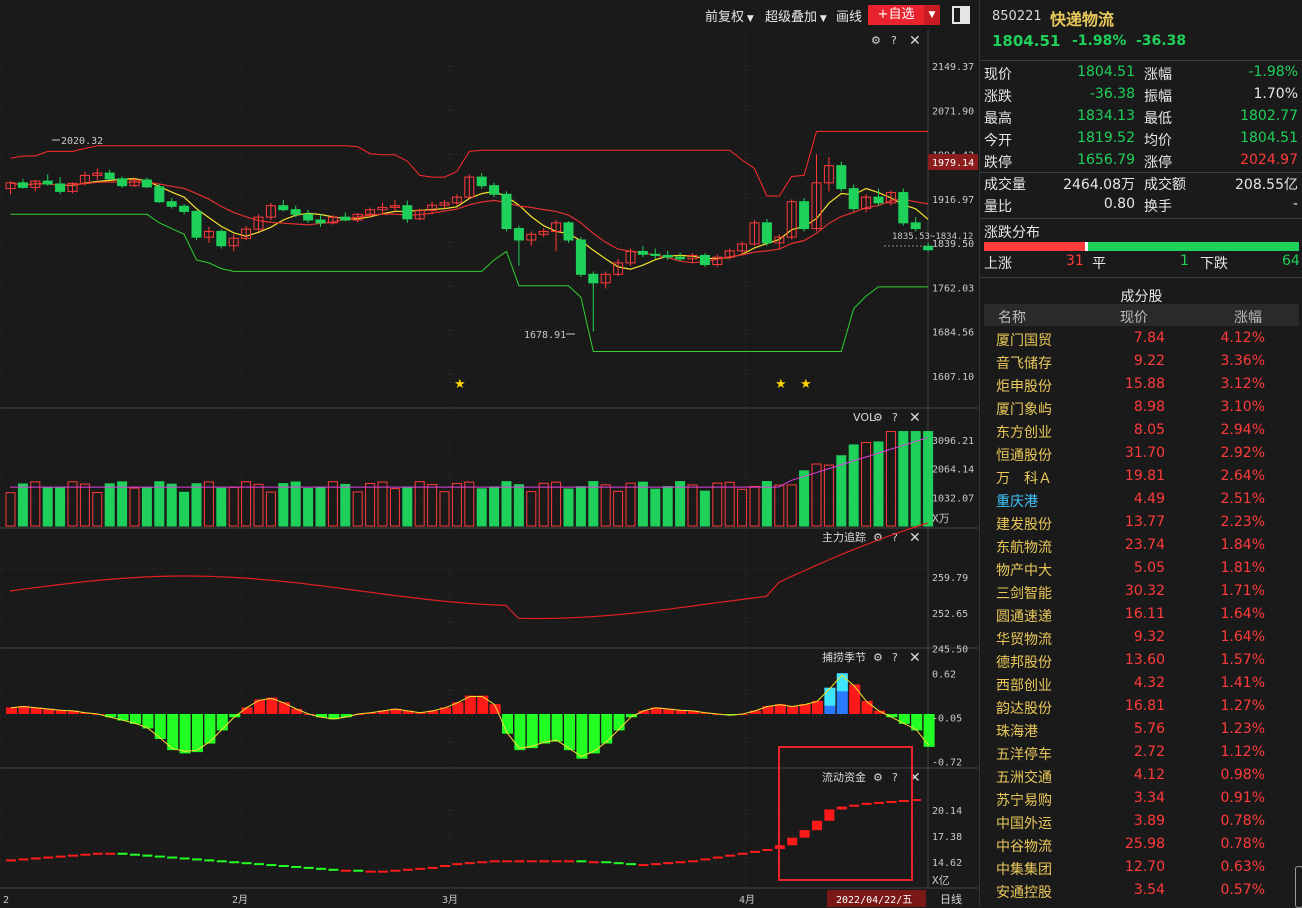  Describe the element at coordinates (1144, 844) in the screenshot. I see `price-cell: 25.98` at that location.